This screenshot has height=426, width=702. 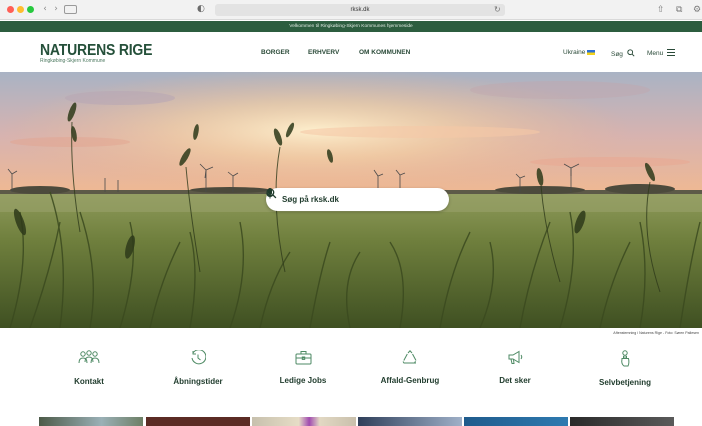 What do you see at coordinates (30, 9) in the screenshot?
I see `zoom-window-button` at bounding box center [30, 9].